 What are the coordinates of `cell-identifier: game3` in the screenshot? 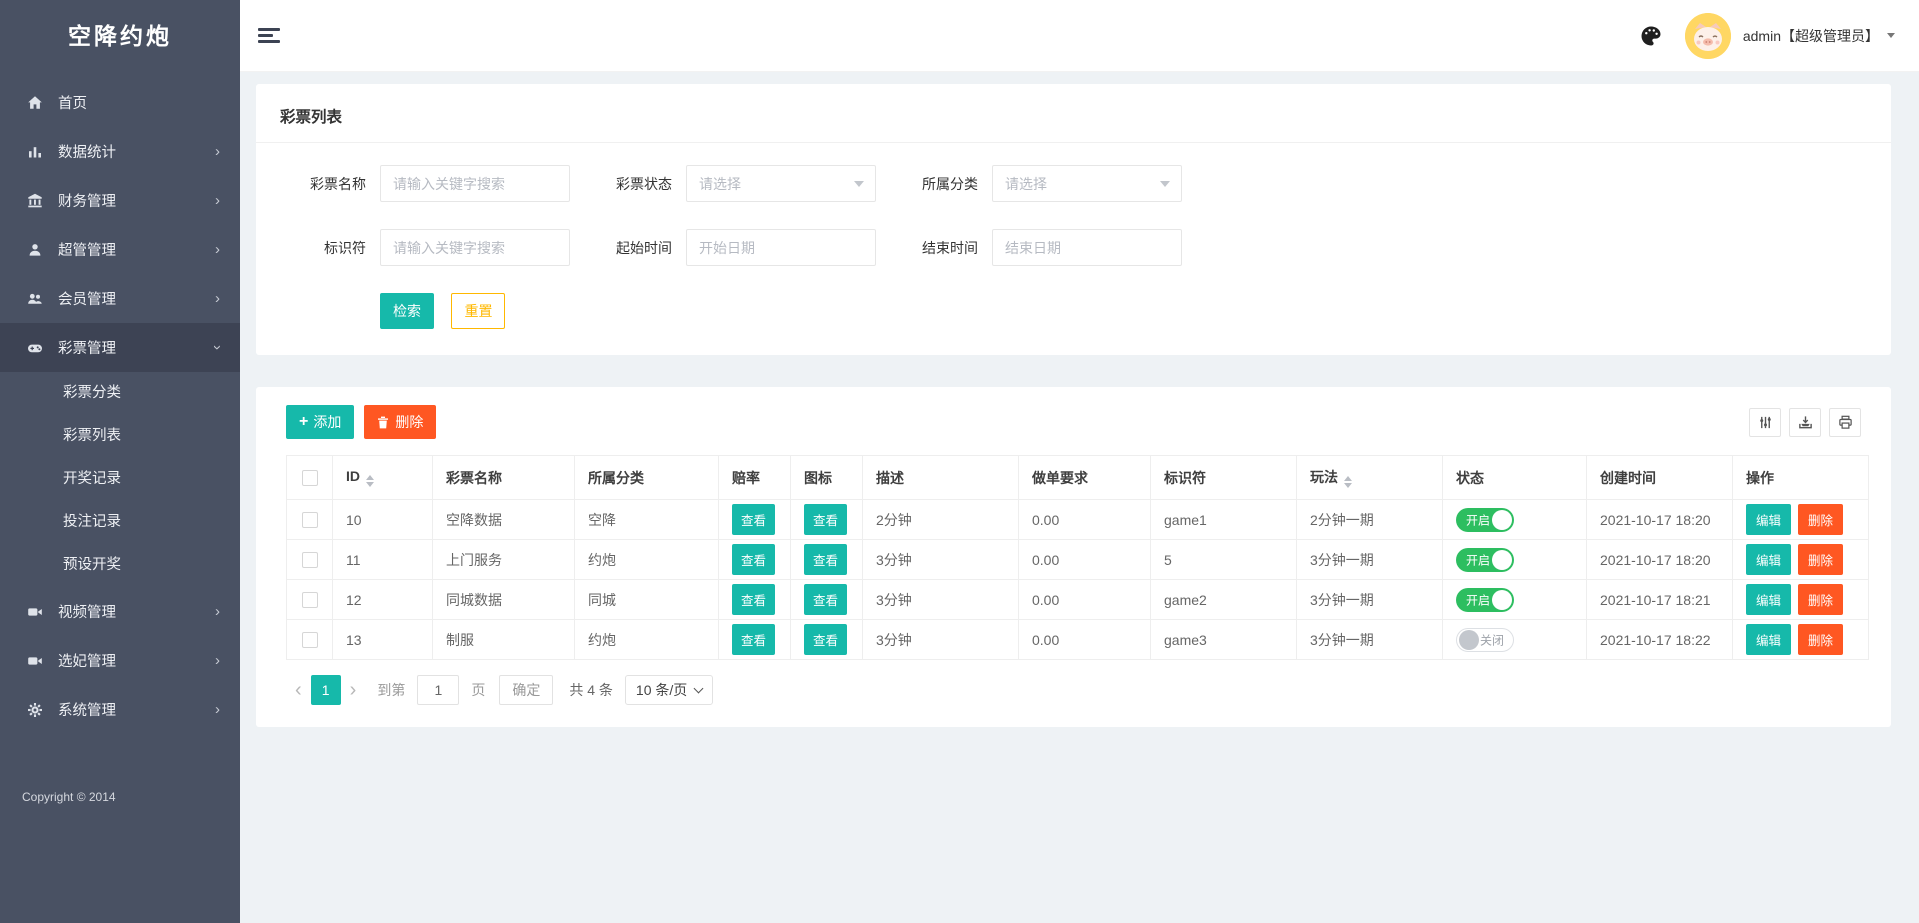 It's located at (1223, 639).